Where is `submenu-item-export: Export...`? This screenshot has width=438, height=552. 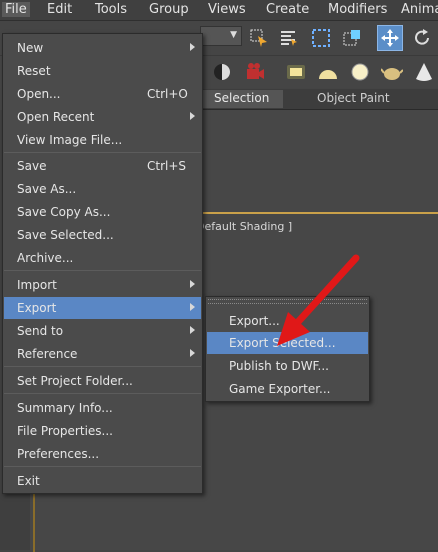
submenu-item-export: Export... is located at coordinates (287, 321).